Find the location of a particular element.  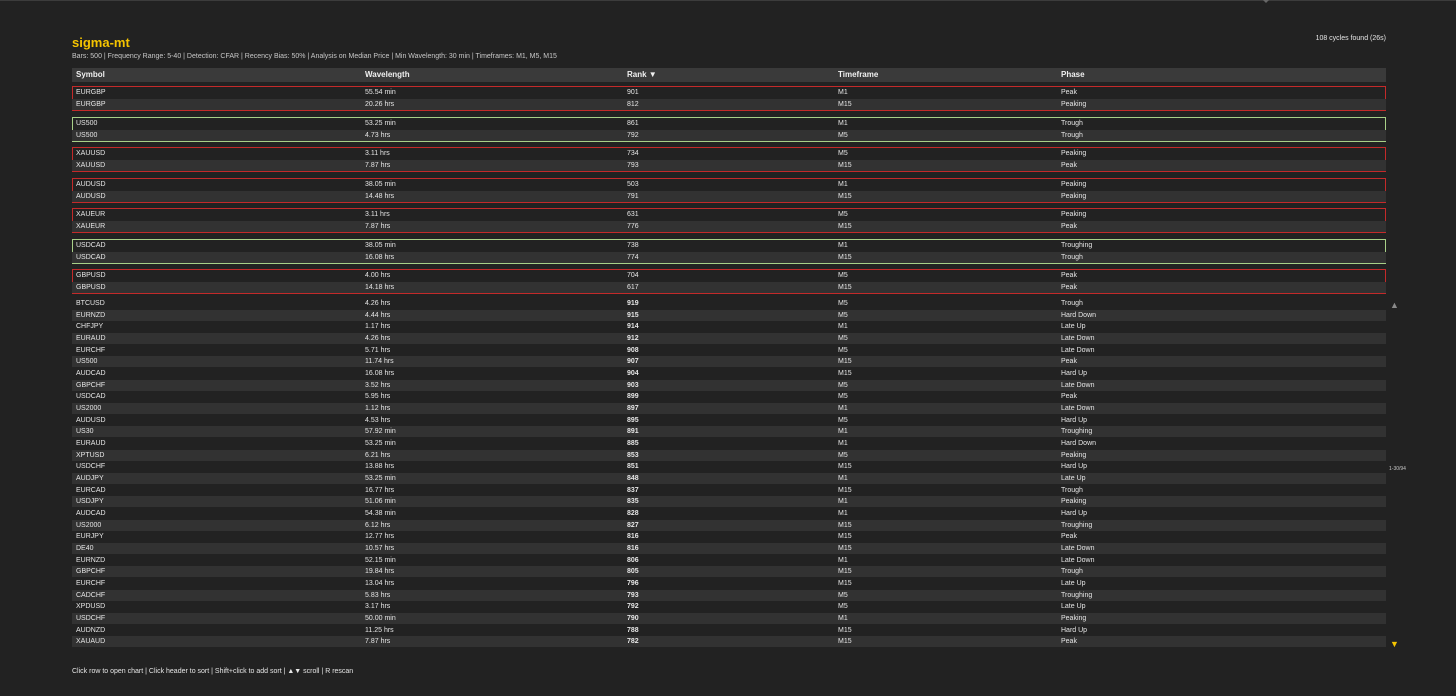

cell-wavelength: 51.06 min is located at coordinates (380, 502).